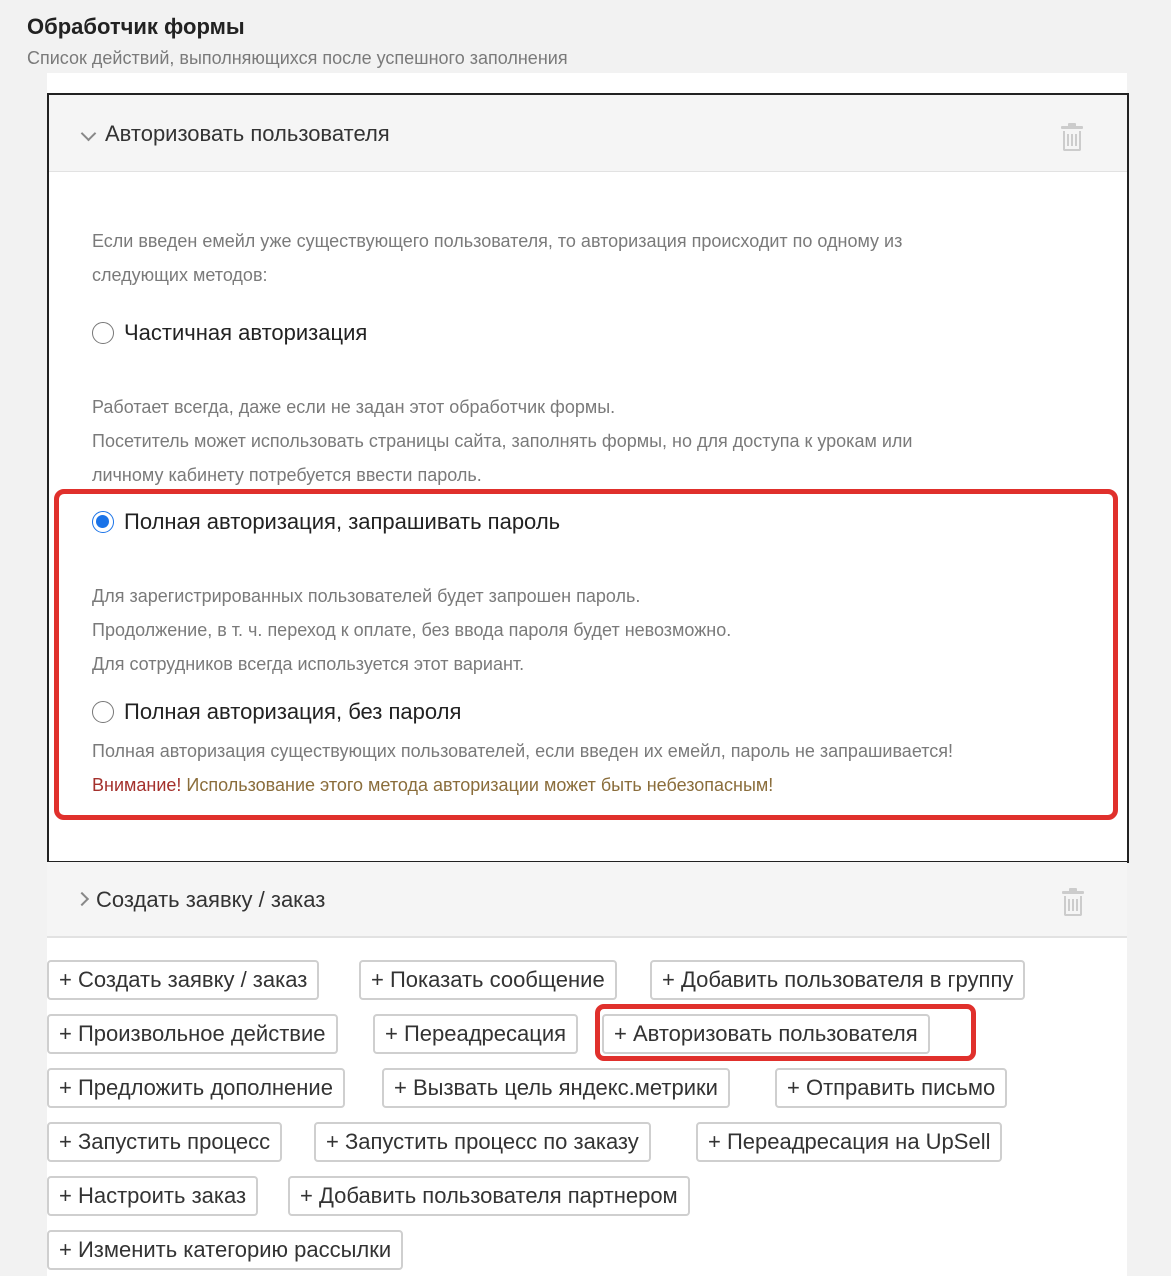 The height and width of the screenshot is (1276, 1171). Describe the element at coordinates (88, 133) in the screenshot. I see `chevron-down-icon` at that location.